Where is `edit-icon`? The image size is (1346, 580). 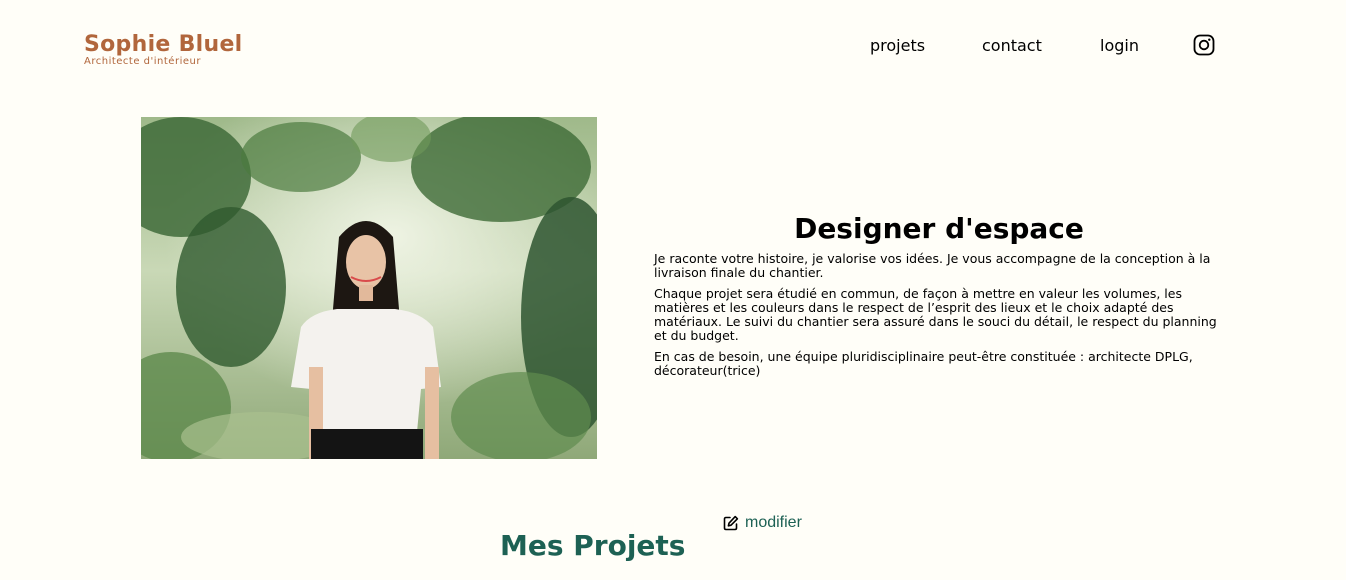 edit-icon is located at coordinates (731, 523).